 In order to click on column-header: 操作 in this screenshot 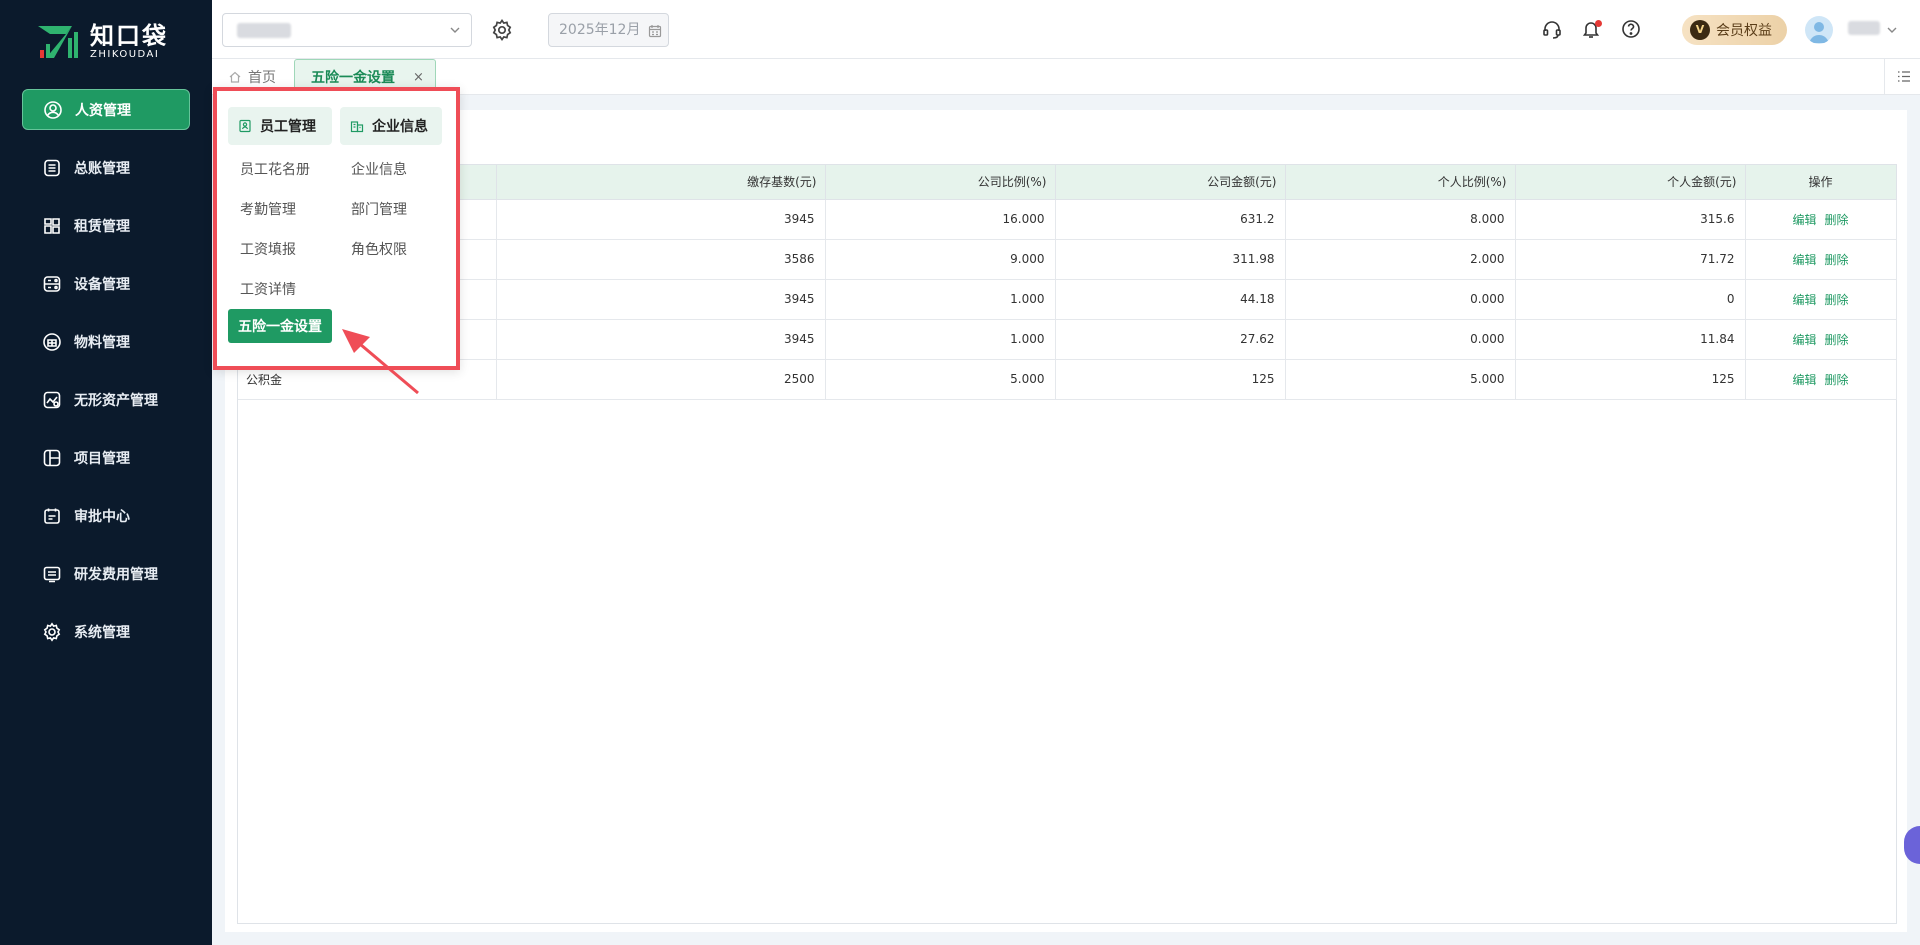, I will do `click(1821, 182)`.